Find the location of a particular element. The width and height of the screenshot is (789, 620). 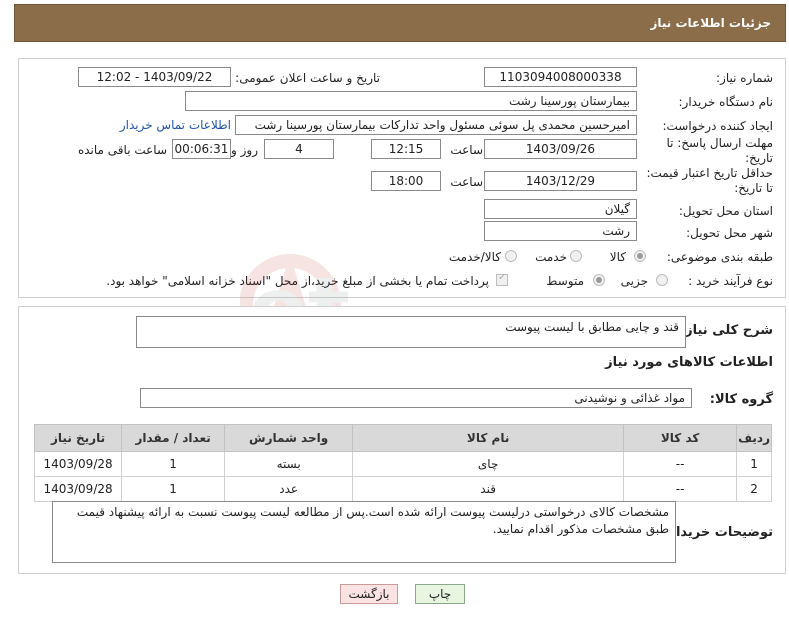

buyer-org-label: نام دستگاه خریدار: is located at coordinates (726, 102).